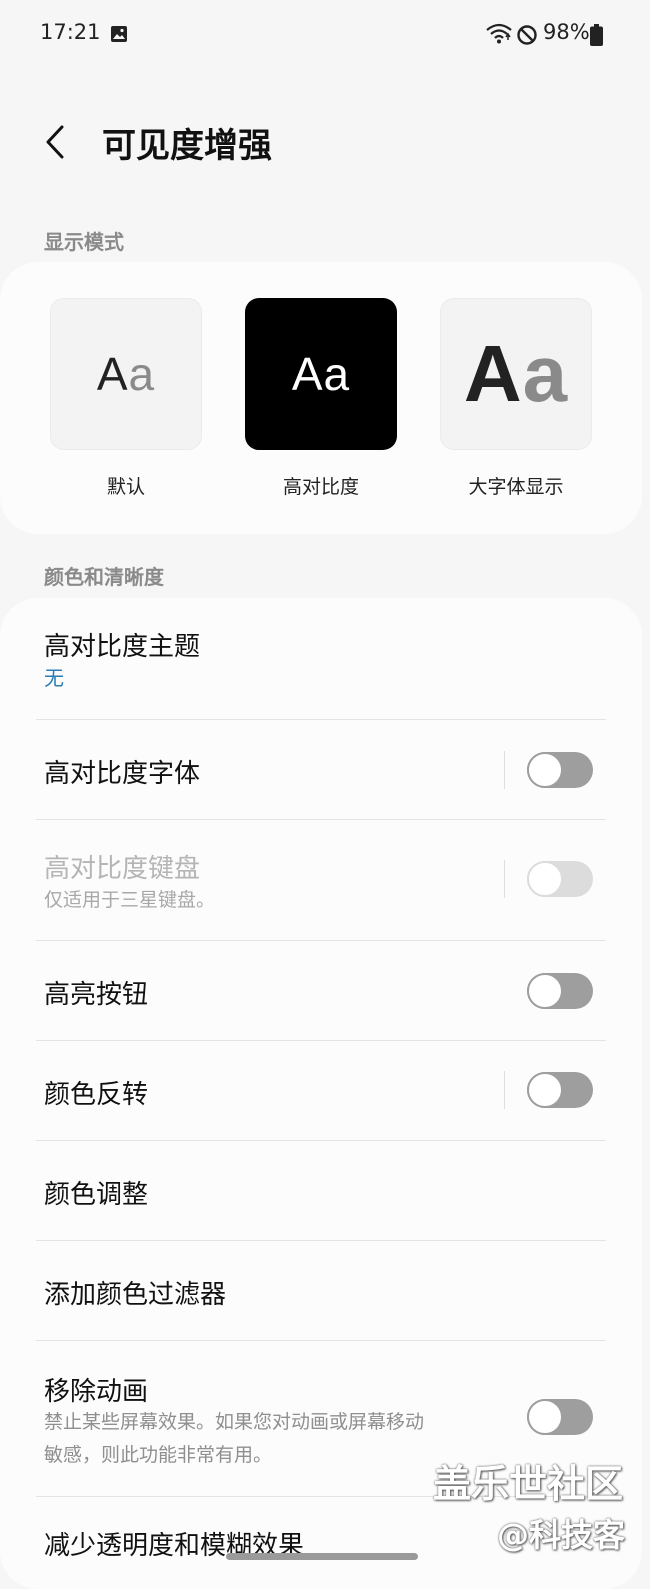 The image size is (650, 1589). I want to click on default-sample-text: Aa, so click(126, 374).